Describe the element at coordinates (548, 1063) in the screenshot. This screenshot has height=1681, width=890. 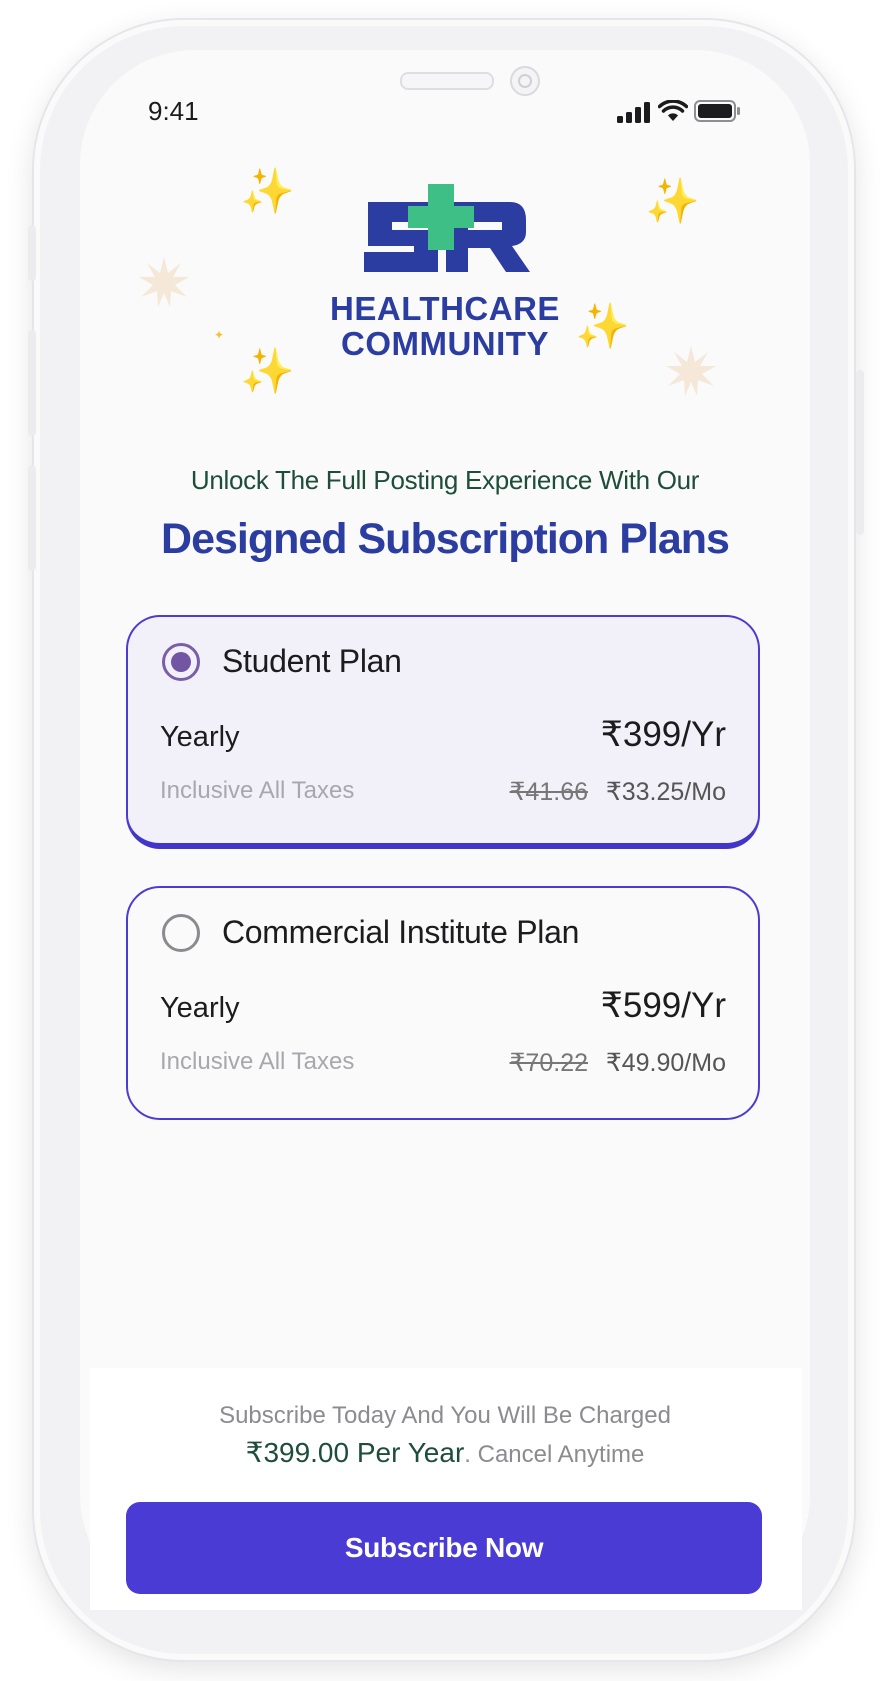
I see `plan-old-monthly-price: ₹70.22` at that location.